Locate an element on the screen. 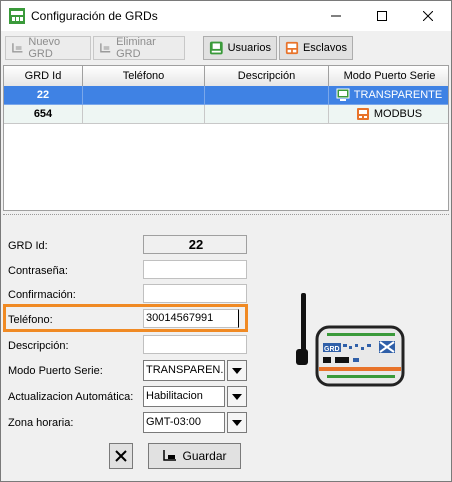  confirmacion-field is located at coordinates (195, 293).